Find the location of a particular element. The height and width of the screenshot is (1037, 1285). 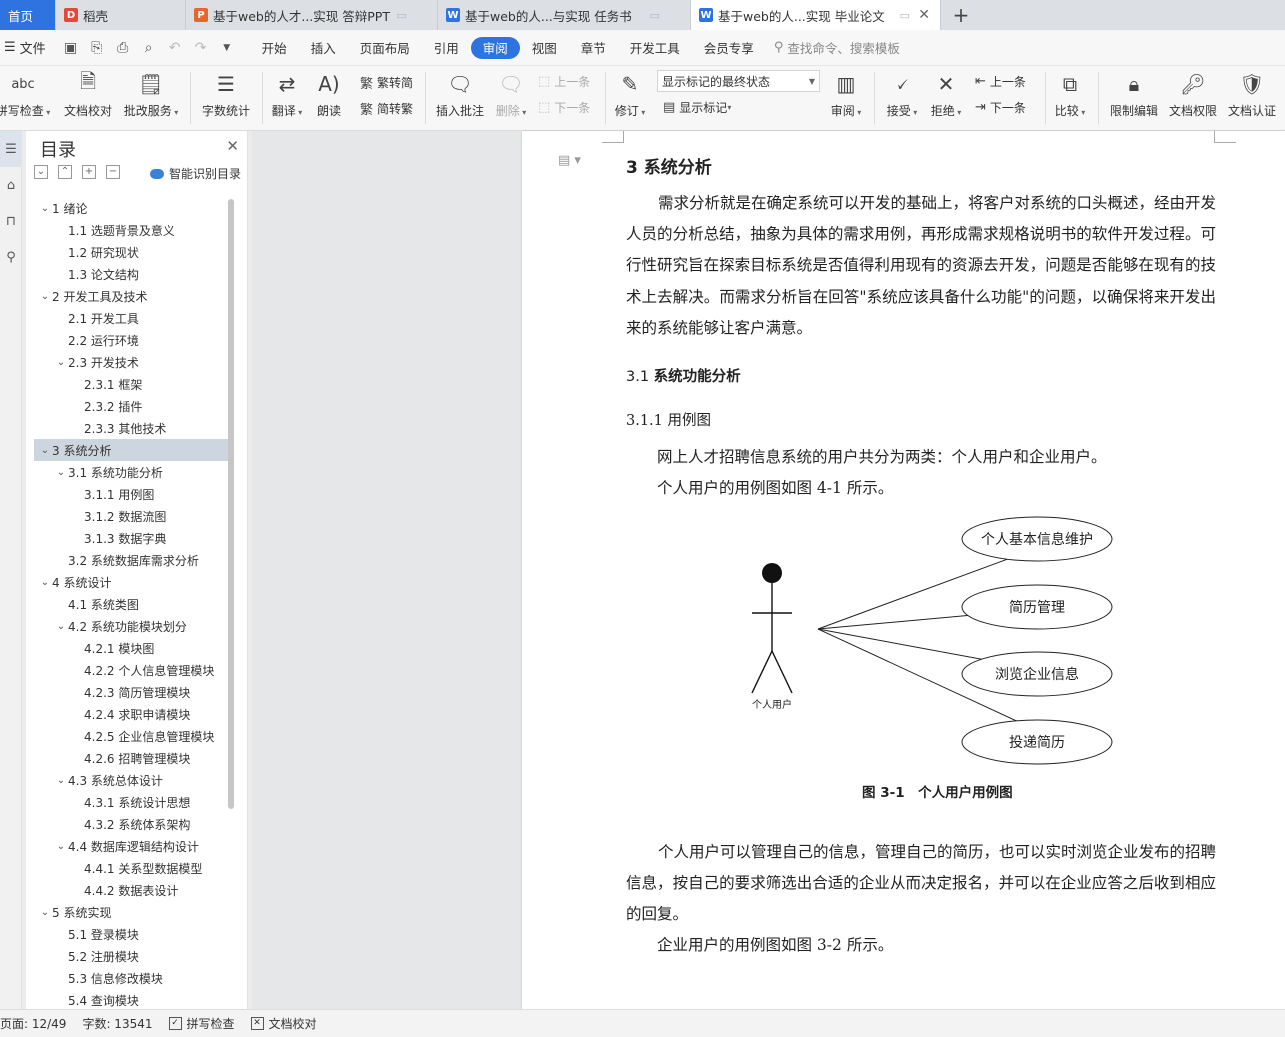

toc-item: 4.2.1 模块图 is located at coordinates (132, 648).